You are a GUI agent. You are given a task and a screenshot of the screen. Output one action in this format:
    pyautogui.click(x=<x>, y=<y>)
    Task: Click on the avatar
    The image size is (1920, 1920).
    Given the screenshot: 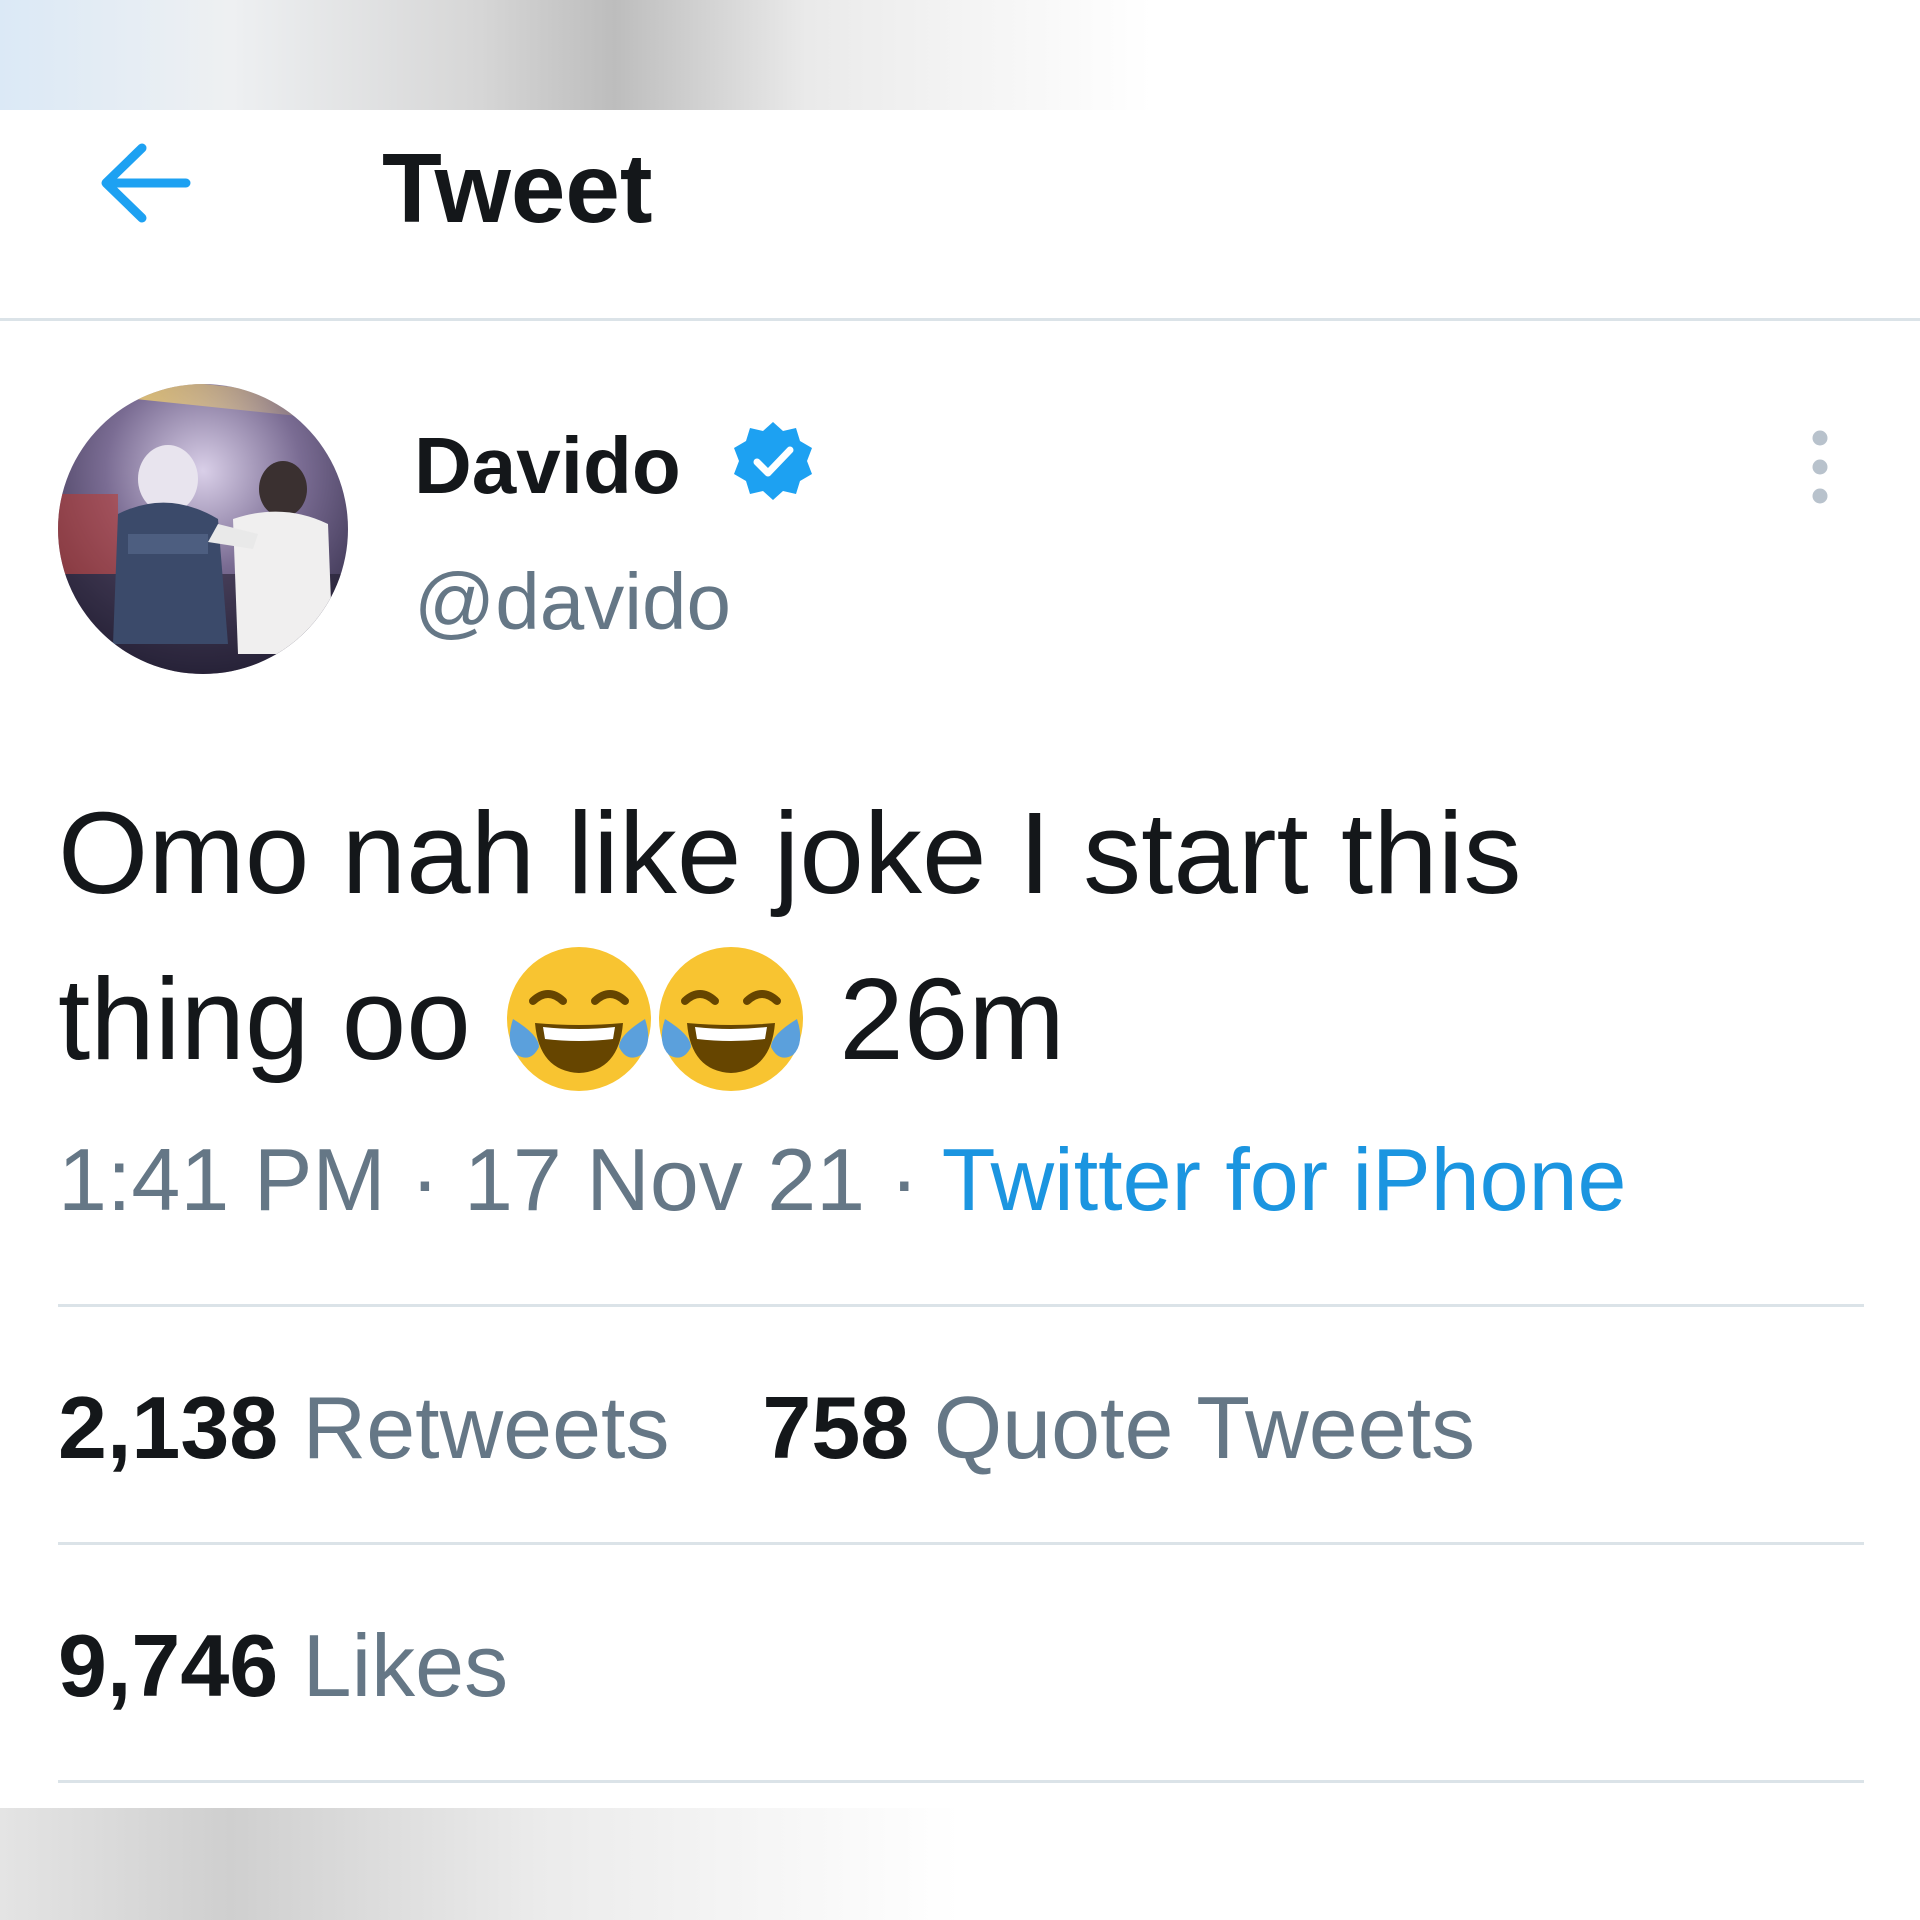 What is the action you would take?
    pyautogui.click(x=203, y=529)
    